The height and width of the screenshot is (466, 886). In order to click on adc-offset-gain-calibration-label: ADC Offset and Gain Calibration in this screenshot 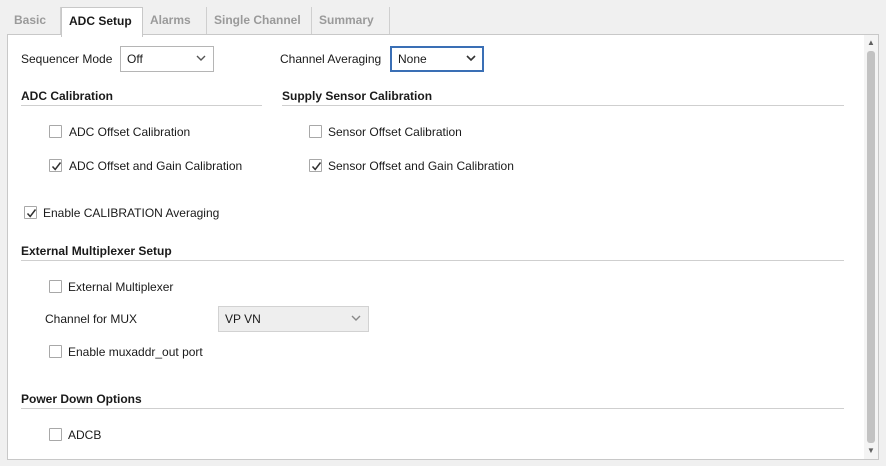, I will do `click(156, 166)`.